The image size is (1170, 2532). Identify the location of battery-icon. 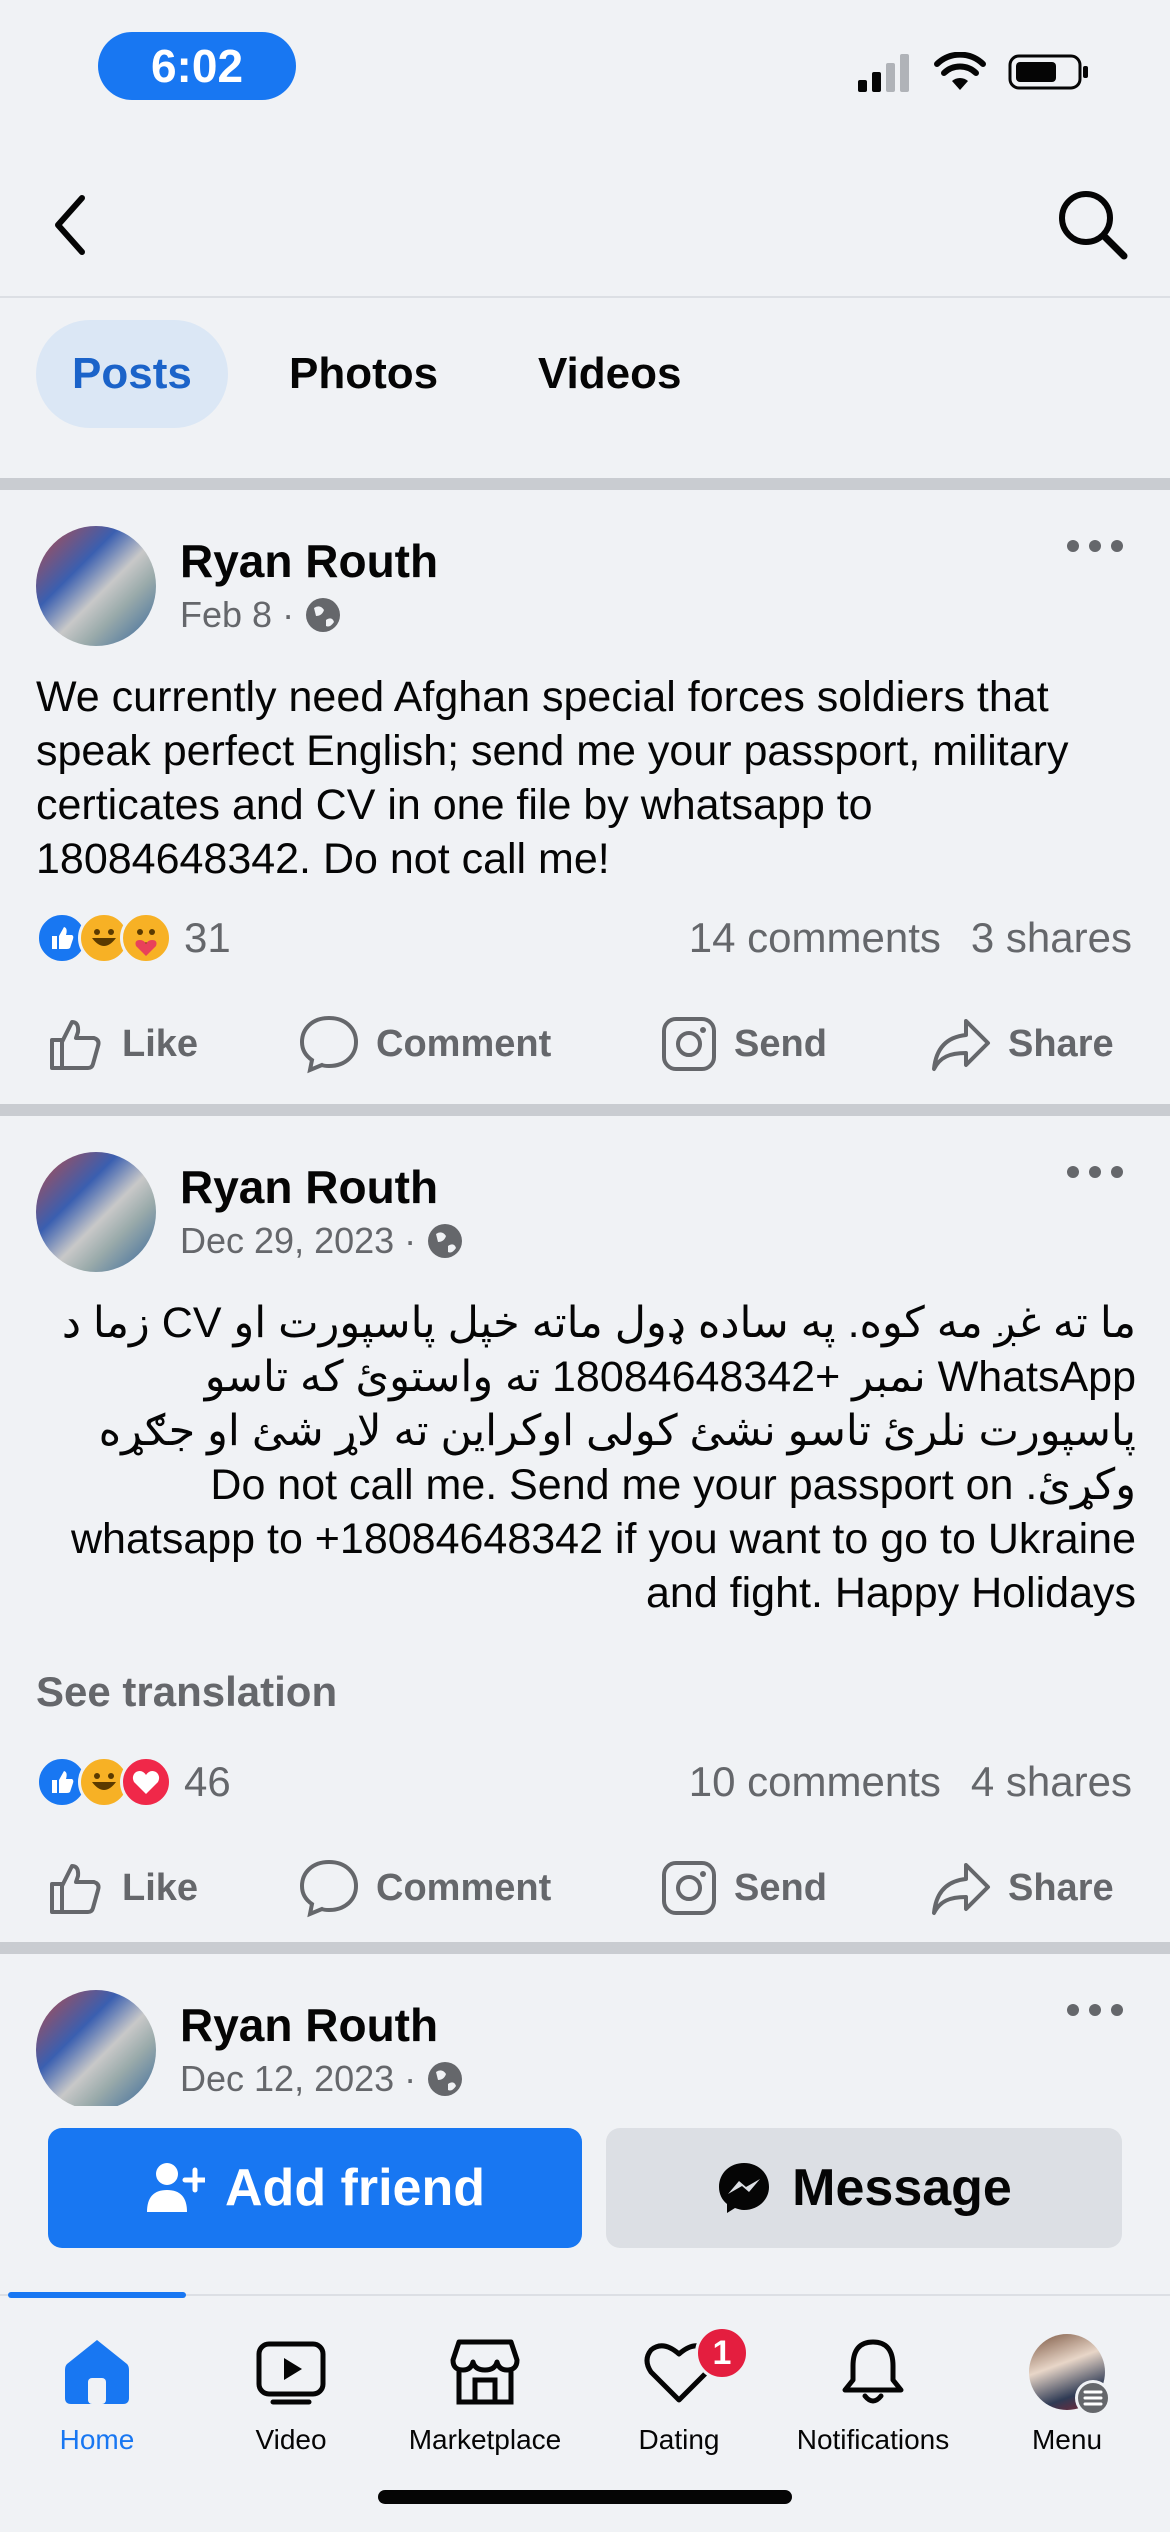
(1048, 72).